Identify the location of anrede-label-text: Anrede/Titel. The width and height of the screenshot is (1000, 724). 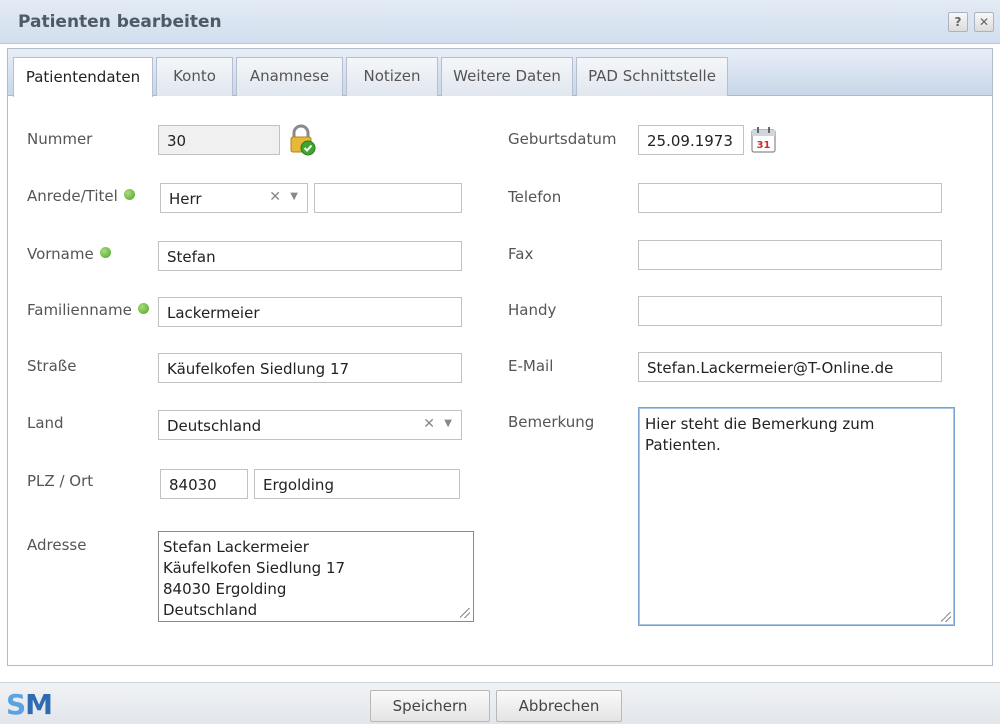
(72, 196).